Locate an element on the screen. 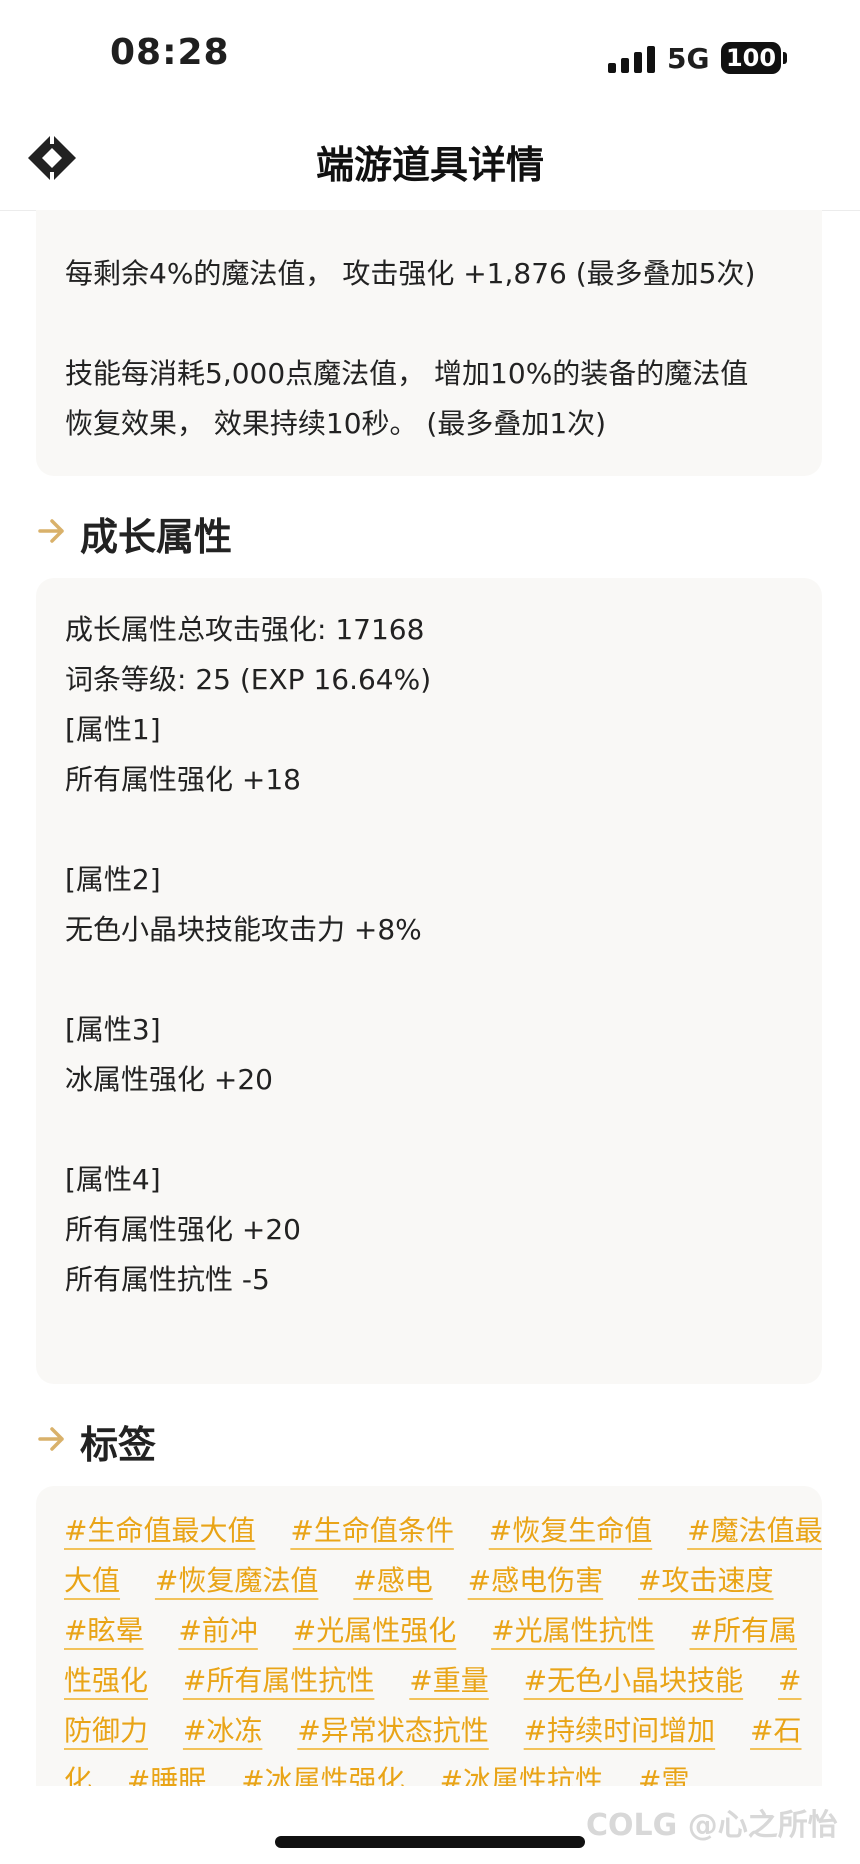 The image size is (860, 1864). status-time: 08:28 is located at coordinates (170, 52).